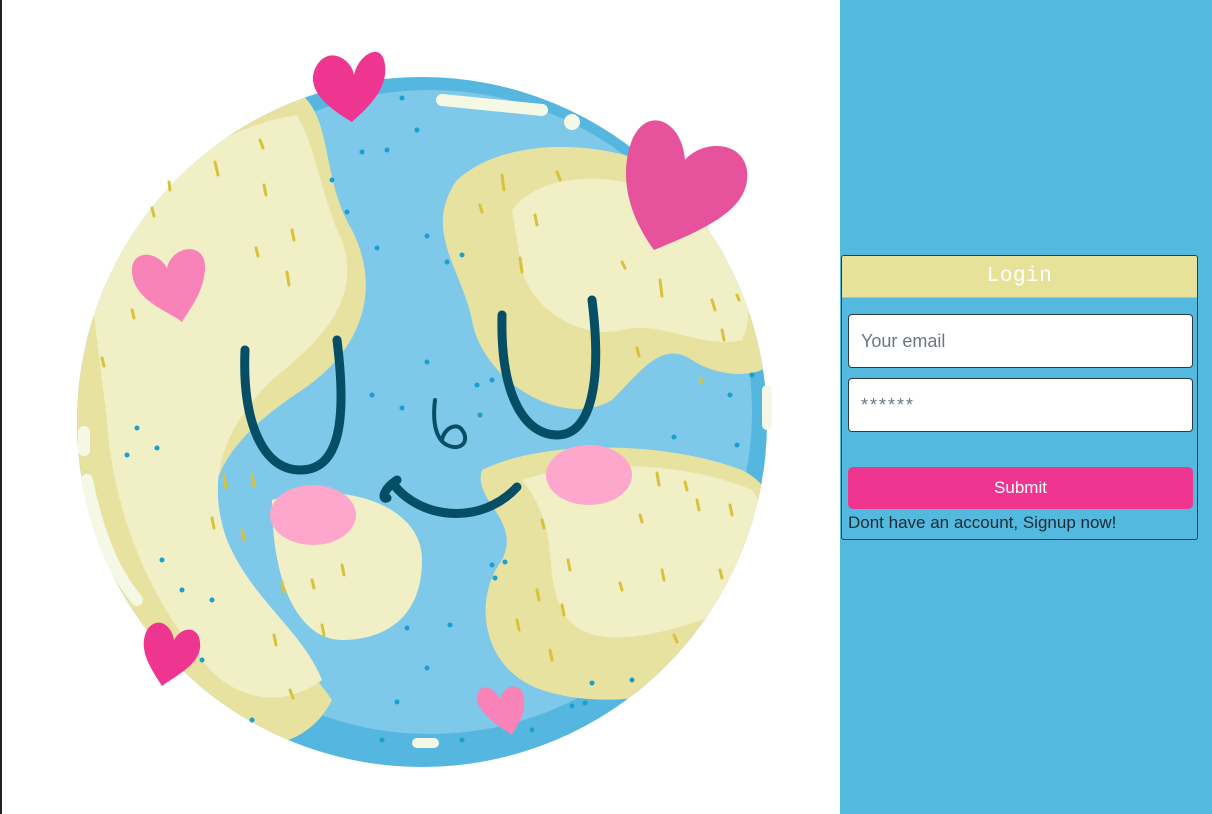 This screenshot has width=1212, height=814. I want to click on signup-link: Dont have an account, Signup now!, so click(982, 523).